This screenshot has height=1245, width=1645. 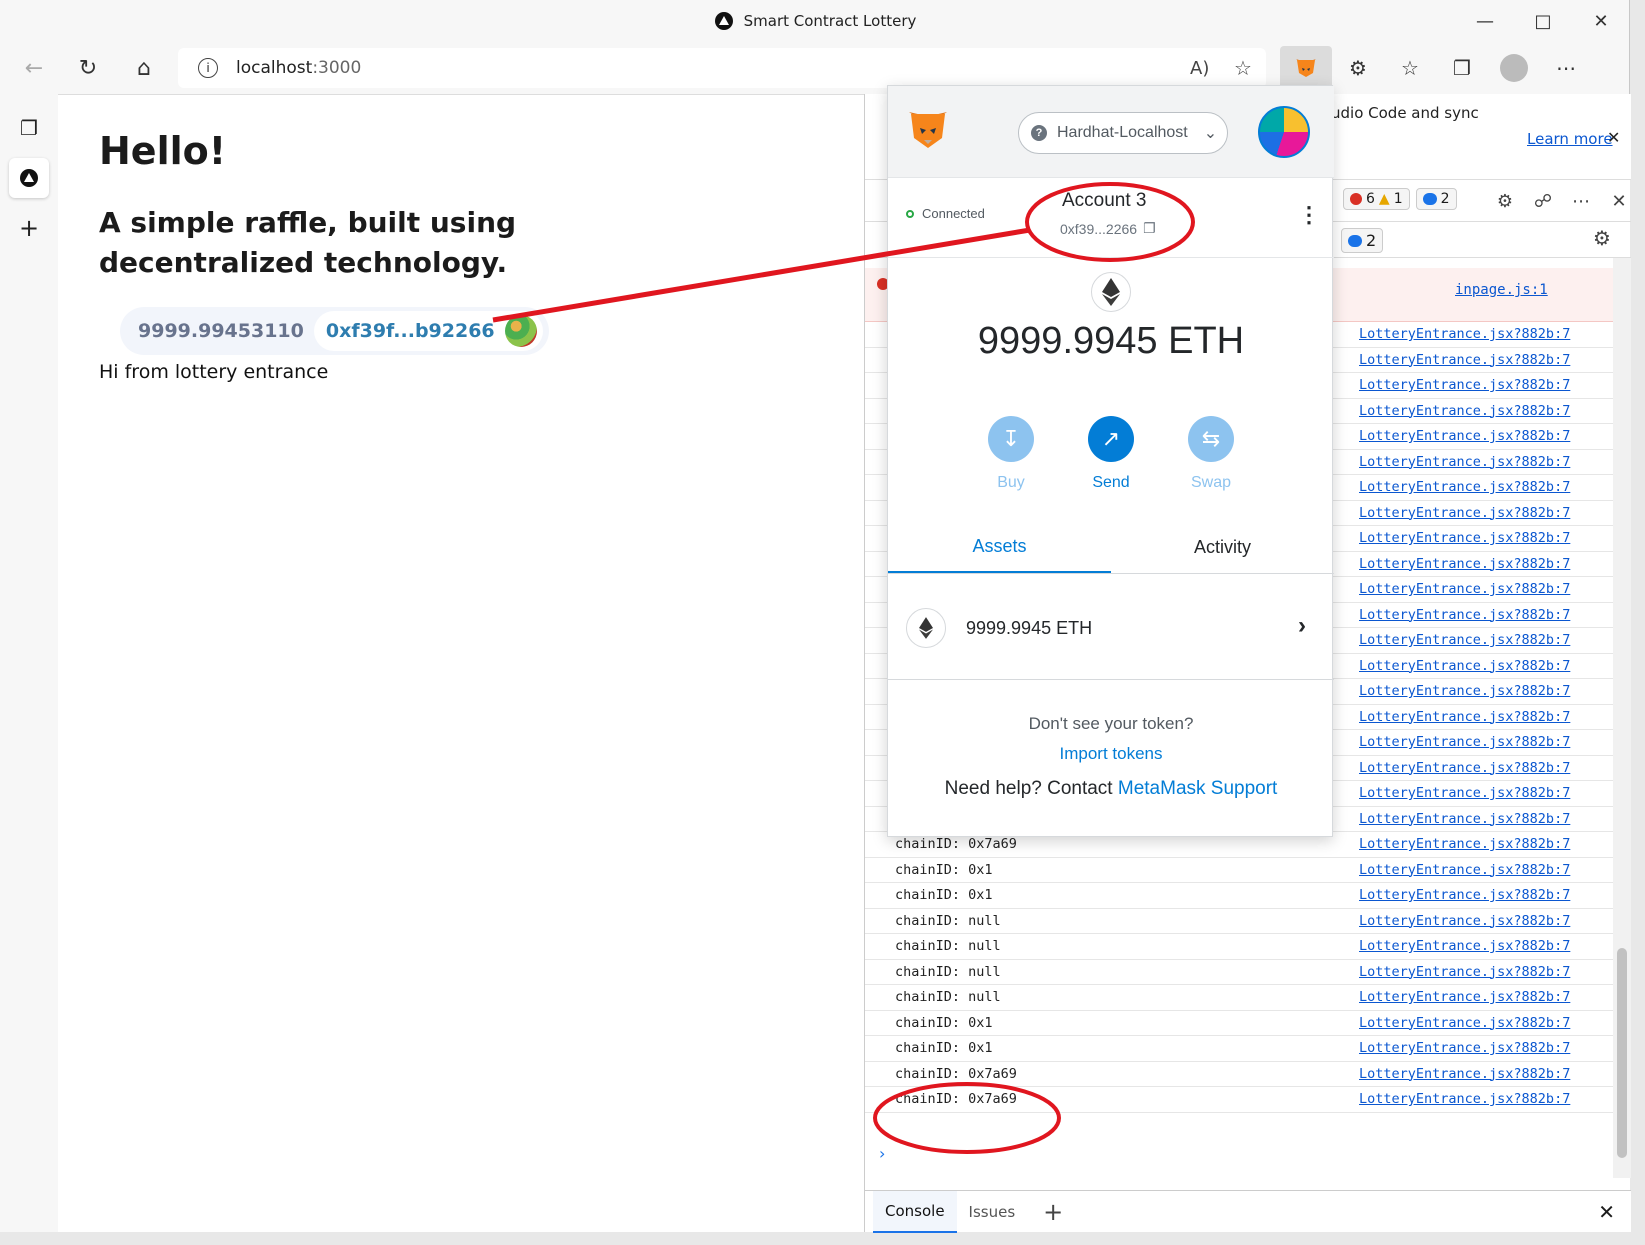 What do you see at coordinates (144, 68) in the screenshot?
I see `home-icon: ⌂` at bounding box center [144, 68].